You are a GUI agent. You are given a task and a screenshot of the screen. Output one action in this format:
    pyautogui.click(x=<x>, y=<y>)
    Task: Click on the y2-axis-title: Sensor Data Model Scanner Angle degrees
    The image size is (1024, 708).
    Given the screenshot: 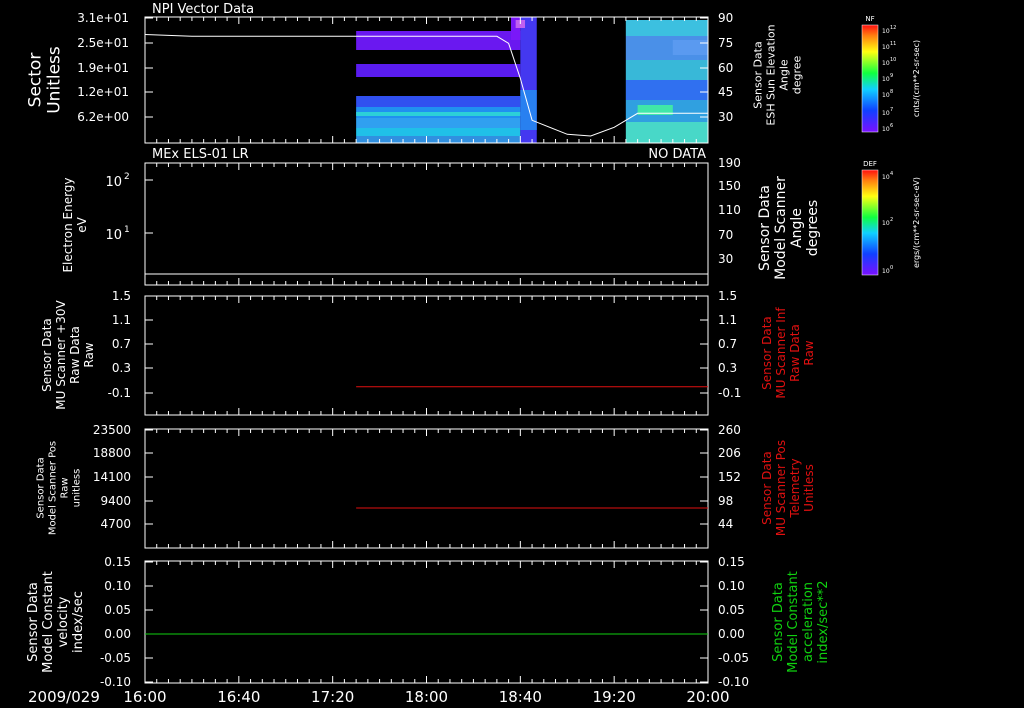 What is the action you would take?
    pyautogui.click(x=789, y=228)
    